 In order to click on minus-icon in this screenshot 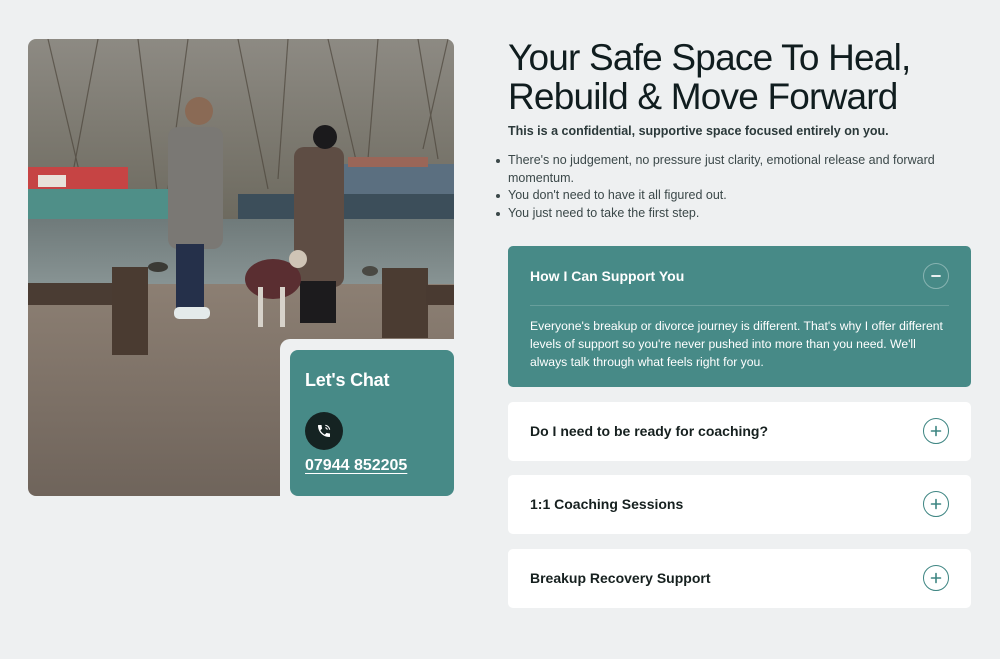, I will do `click(936, 276)`.